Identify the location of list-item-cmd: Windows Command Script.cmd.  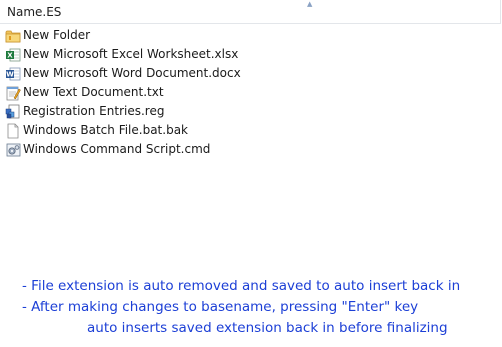
(251, 149).